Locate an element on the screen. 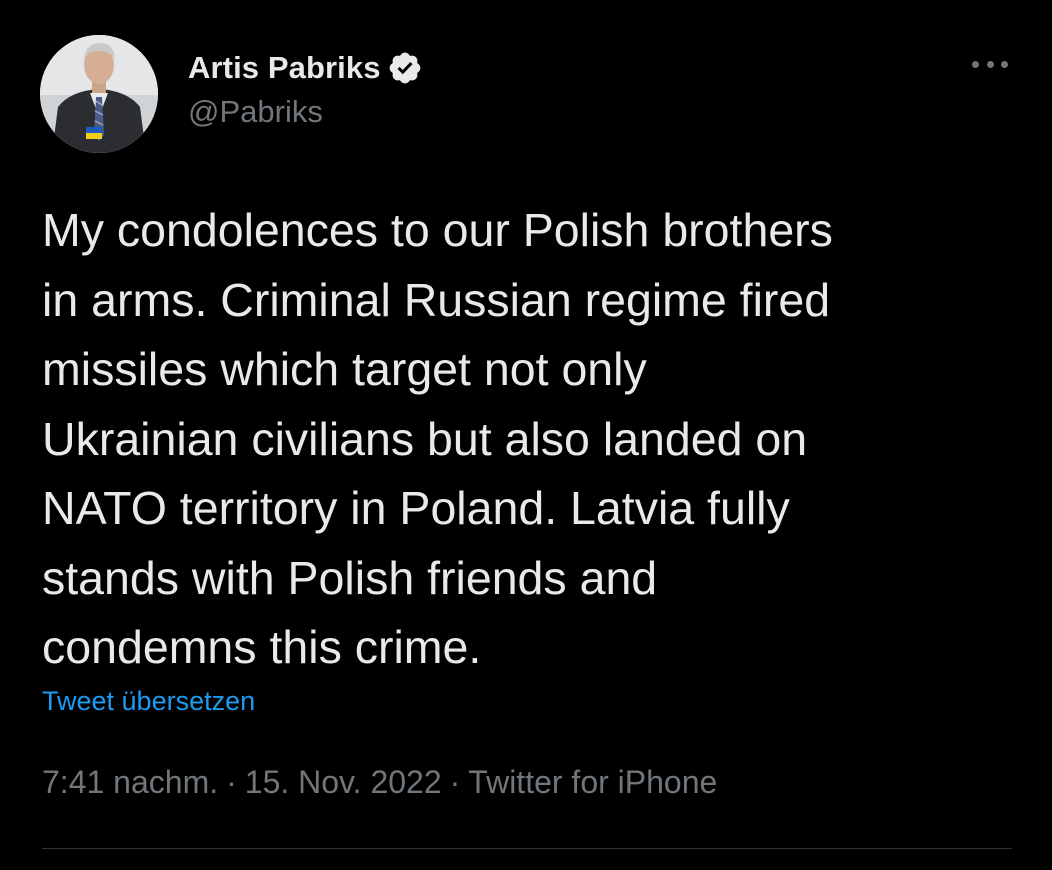 The width and height of the screenshot is (1052, 870). verified-badge-icon is located at coordinates (405, 68).